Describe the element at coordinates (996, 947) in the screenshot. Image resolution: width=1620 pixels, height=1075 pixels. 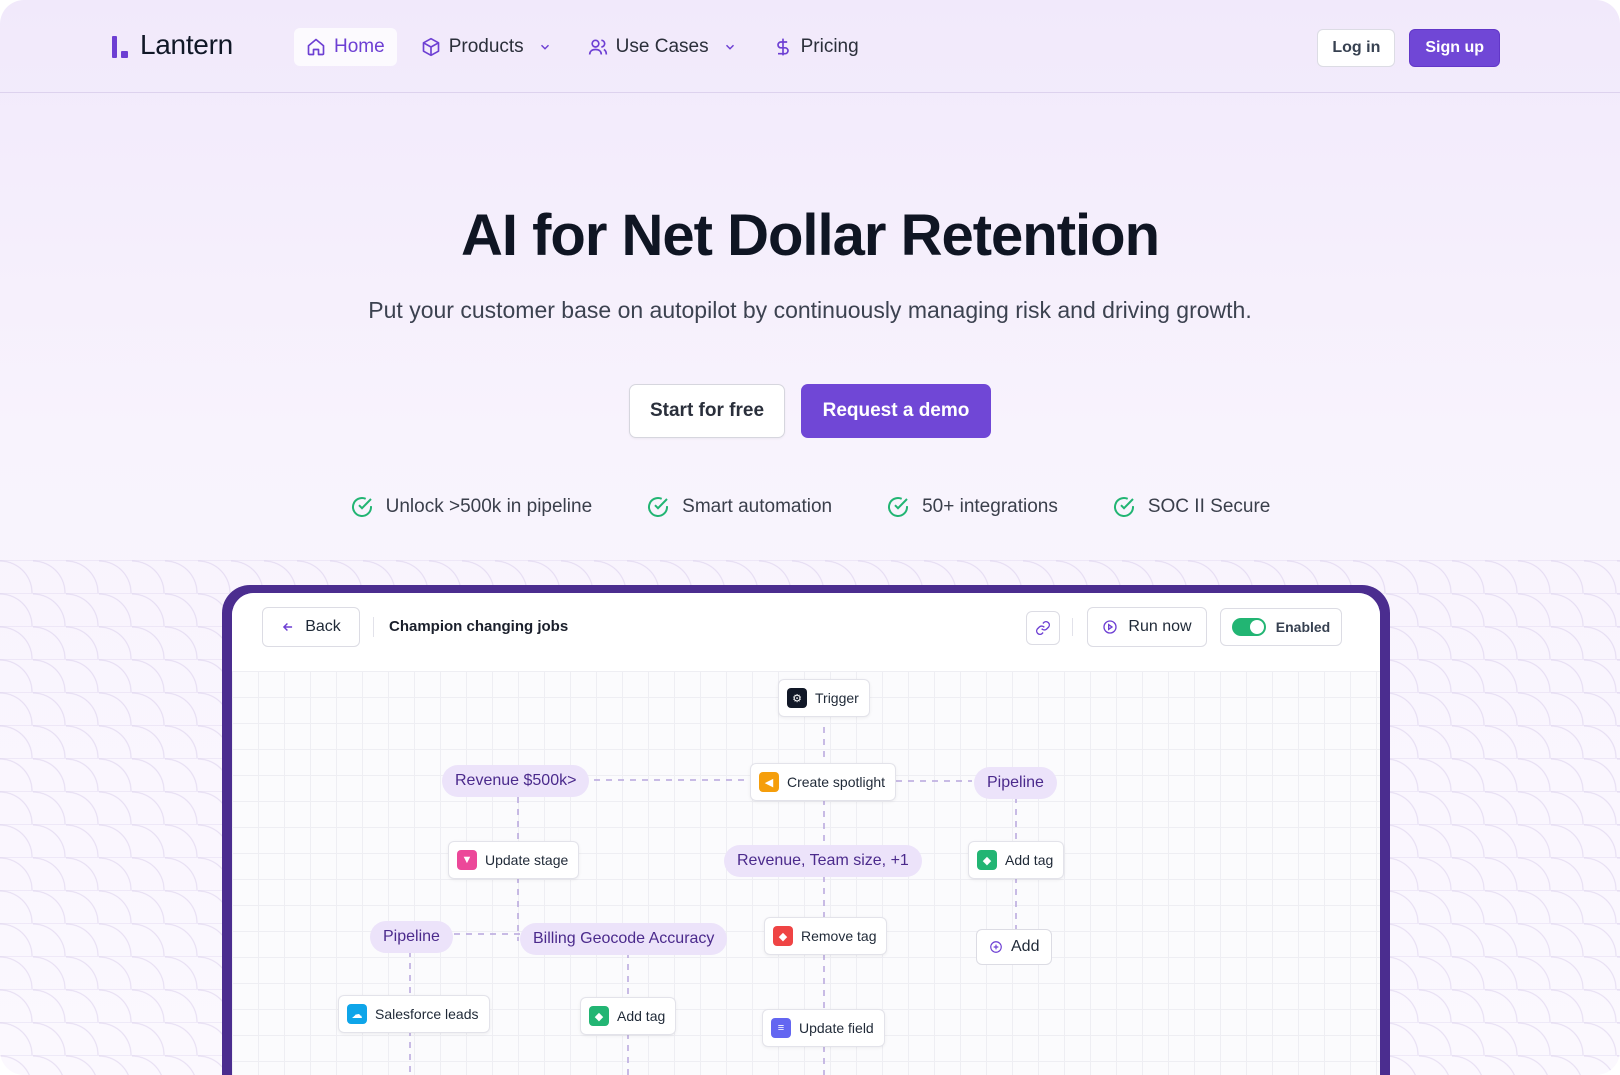
I see `plus-circle-icon` at that location.